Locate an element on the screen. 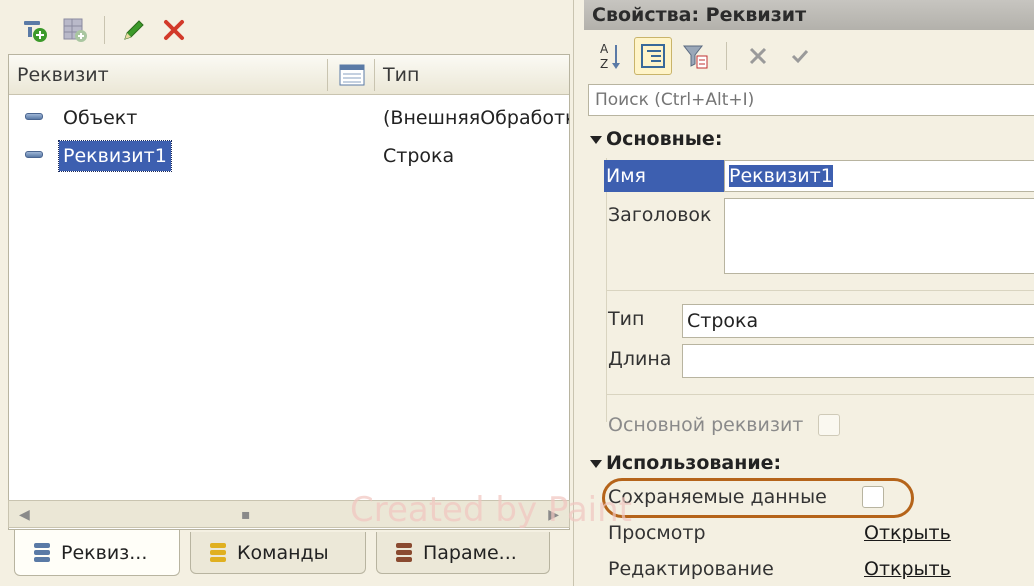 This screenshot has width=1034, height=586. name-value: Реквизит1 is located at coordinates (781, 176).